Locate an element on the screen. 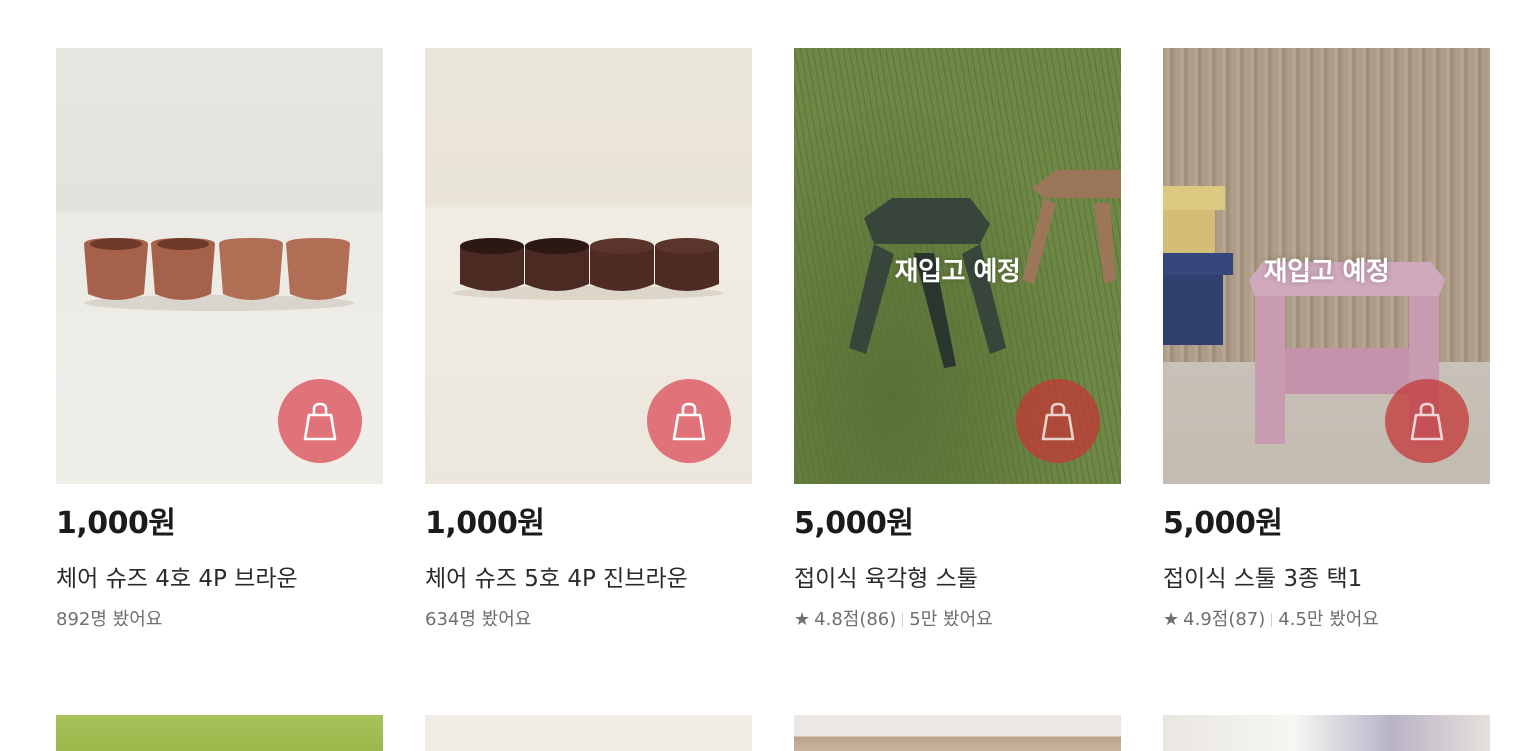  product-meta: ★ 4.9점(87) 4.5만 봤어요 is located at coordinates (1326, 620).